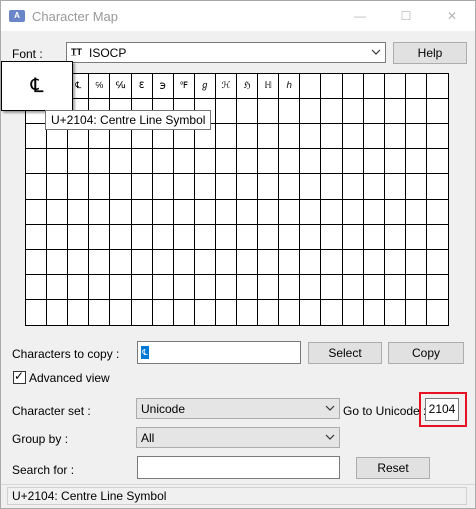 The image size is (476, 509). I want to click on character-cell: ℌ, so click(248, 87).